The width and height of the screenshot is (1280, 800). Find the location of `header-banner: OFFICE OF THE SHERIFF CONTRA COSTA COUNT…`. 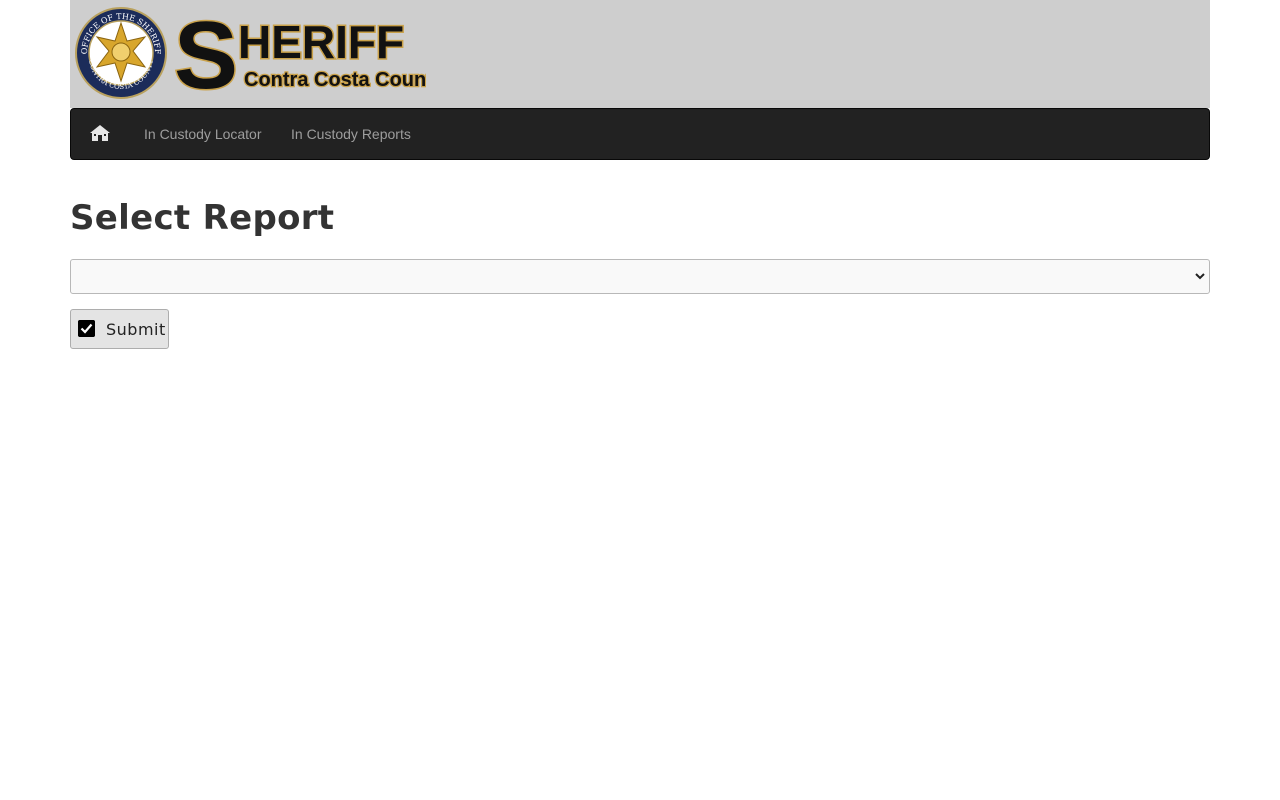

header-banner: OFFICE OF THE SHERIFF CONTRA COSTA COUNT… is located at coordinates (640, 54).